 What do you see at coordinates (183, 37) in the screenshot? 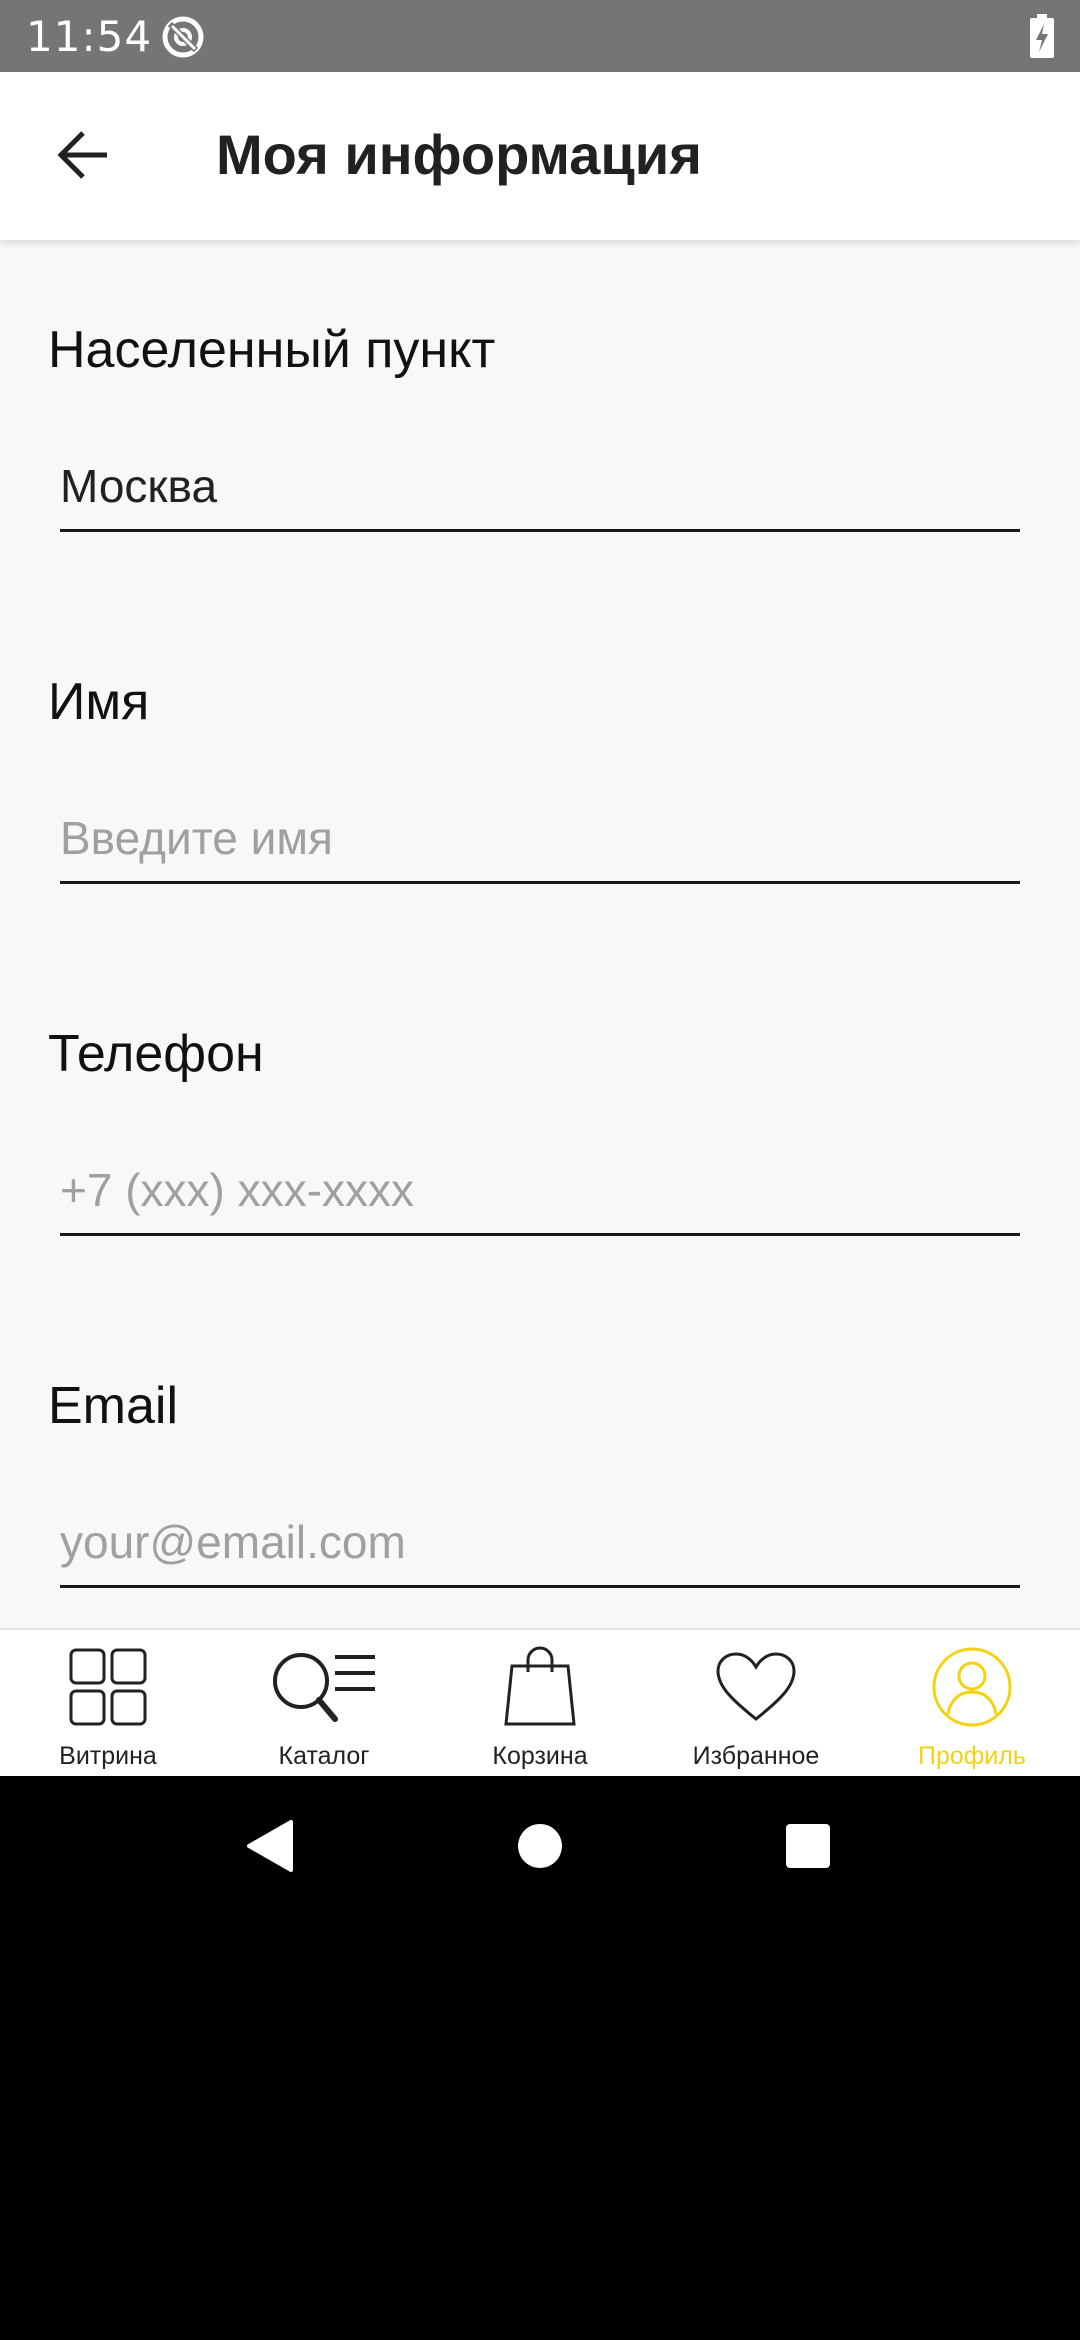
I see `at-sign-icon` at bounding box center [183, 37].